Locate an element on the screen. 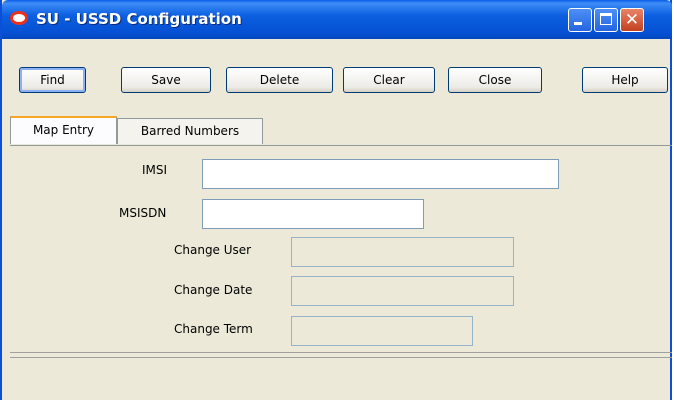 This screenshot has height=400, width=674. close-icon: ✕ is located at coordinates (632, 20).